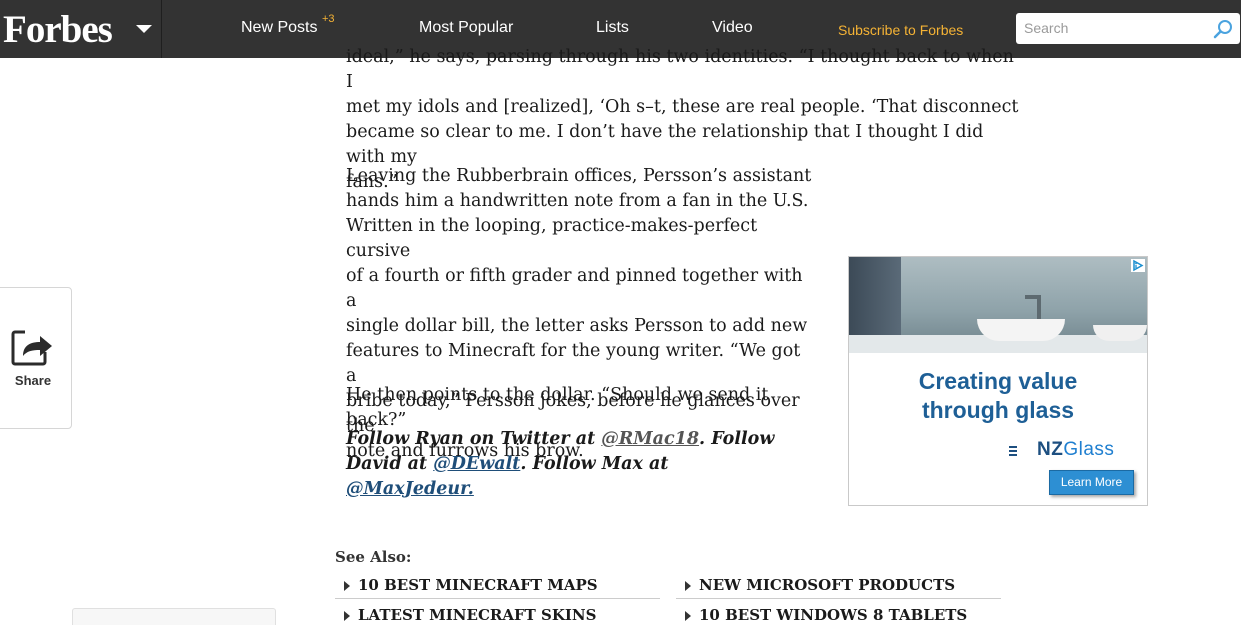 This screenshot has width=1241, height=625. What do you see at coordinates (1114, 28) in the screenshot?
I see `search-input` at bounding box center [1114, 28].